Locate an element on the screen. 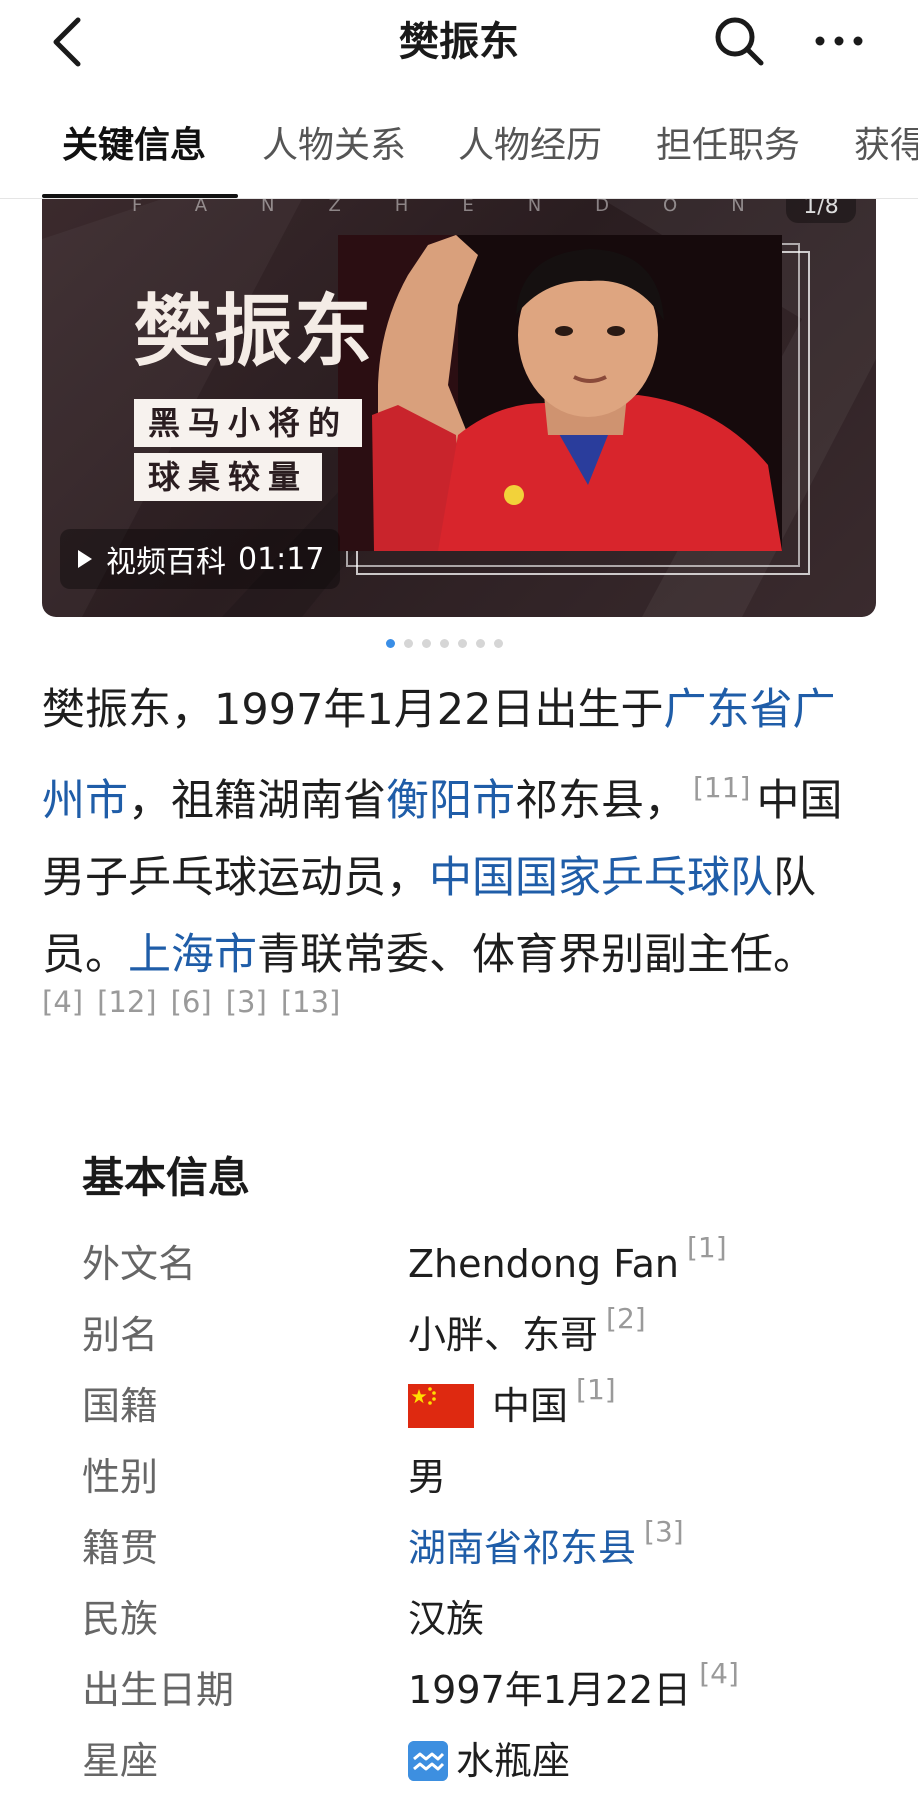  tab-positions: 担任职务 is located at coordinates (728, 146).